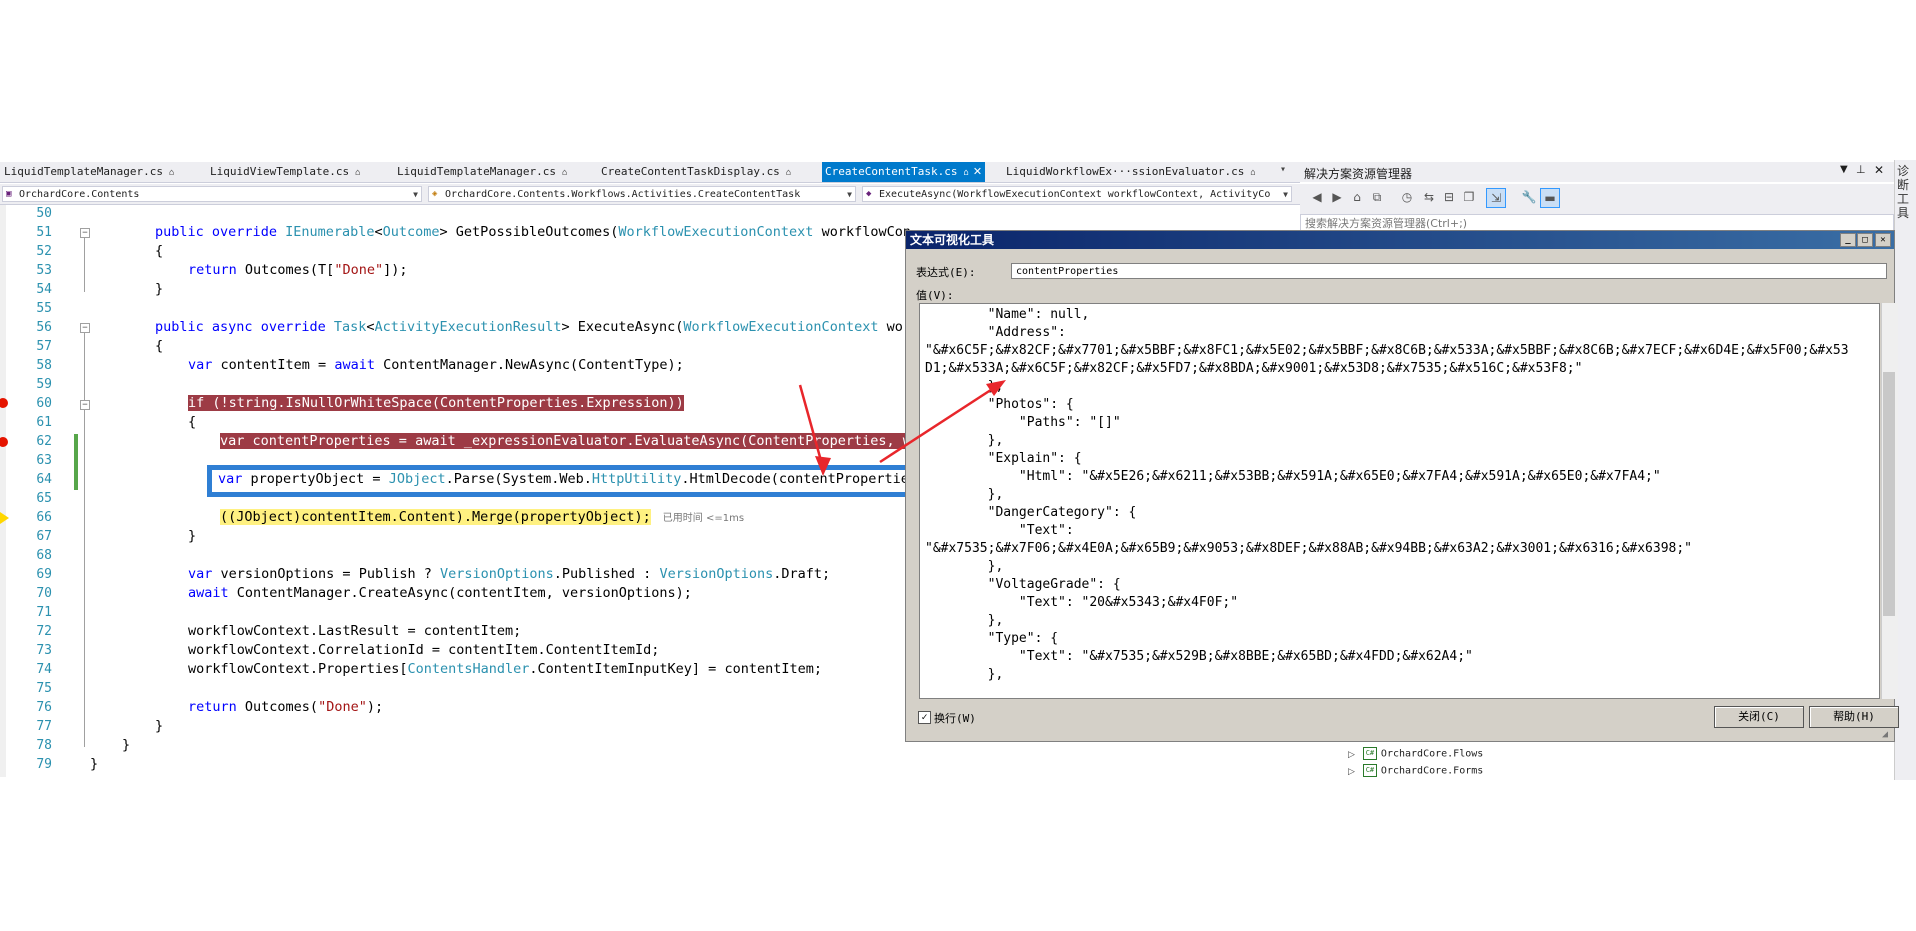 The image size is (1916, 931). I want to click on collapse-all-icon: ⊟, so click(1449, 197).